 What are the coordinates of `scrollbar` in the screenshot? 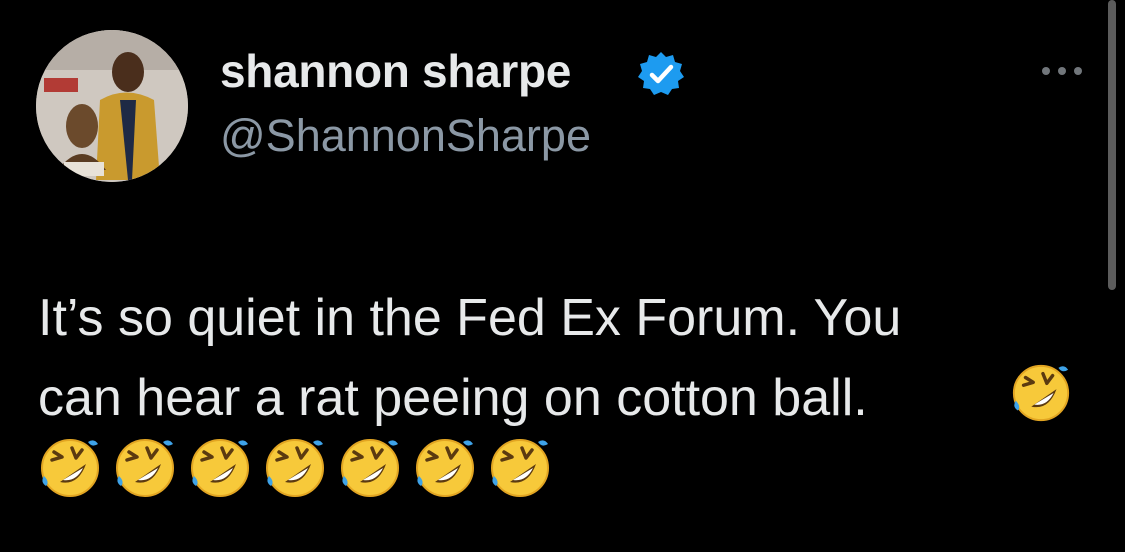 It's located at (1112, 145).